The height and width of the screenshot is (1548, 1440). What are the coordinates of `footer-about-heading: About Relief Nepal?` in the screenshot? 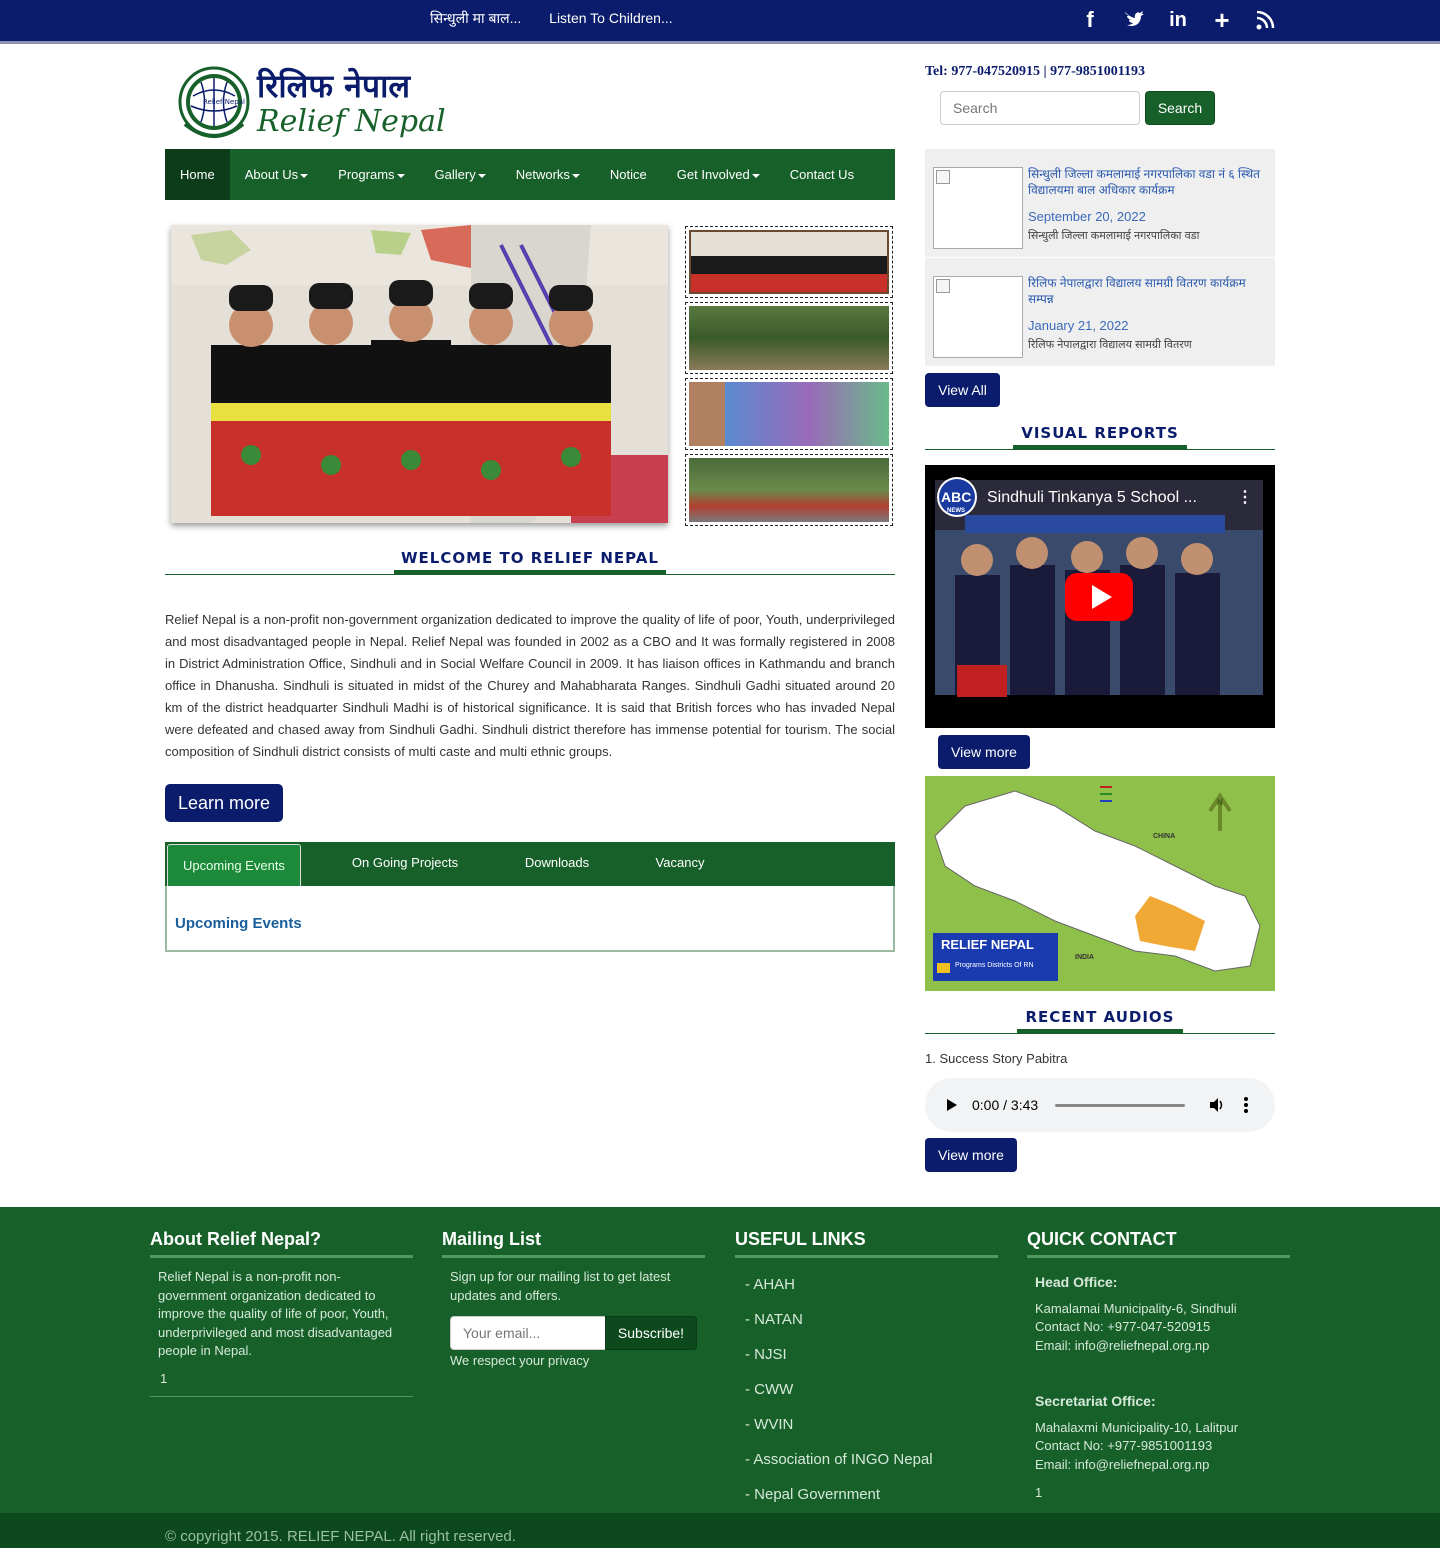 It's located at (281, 1243).